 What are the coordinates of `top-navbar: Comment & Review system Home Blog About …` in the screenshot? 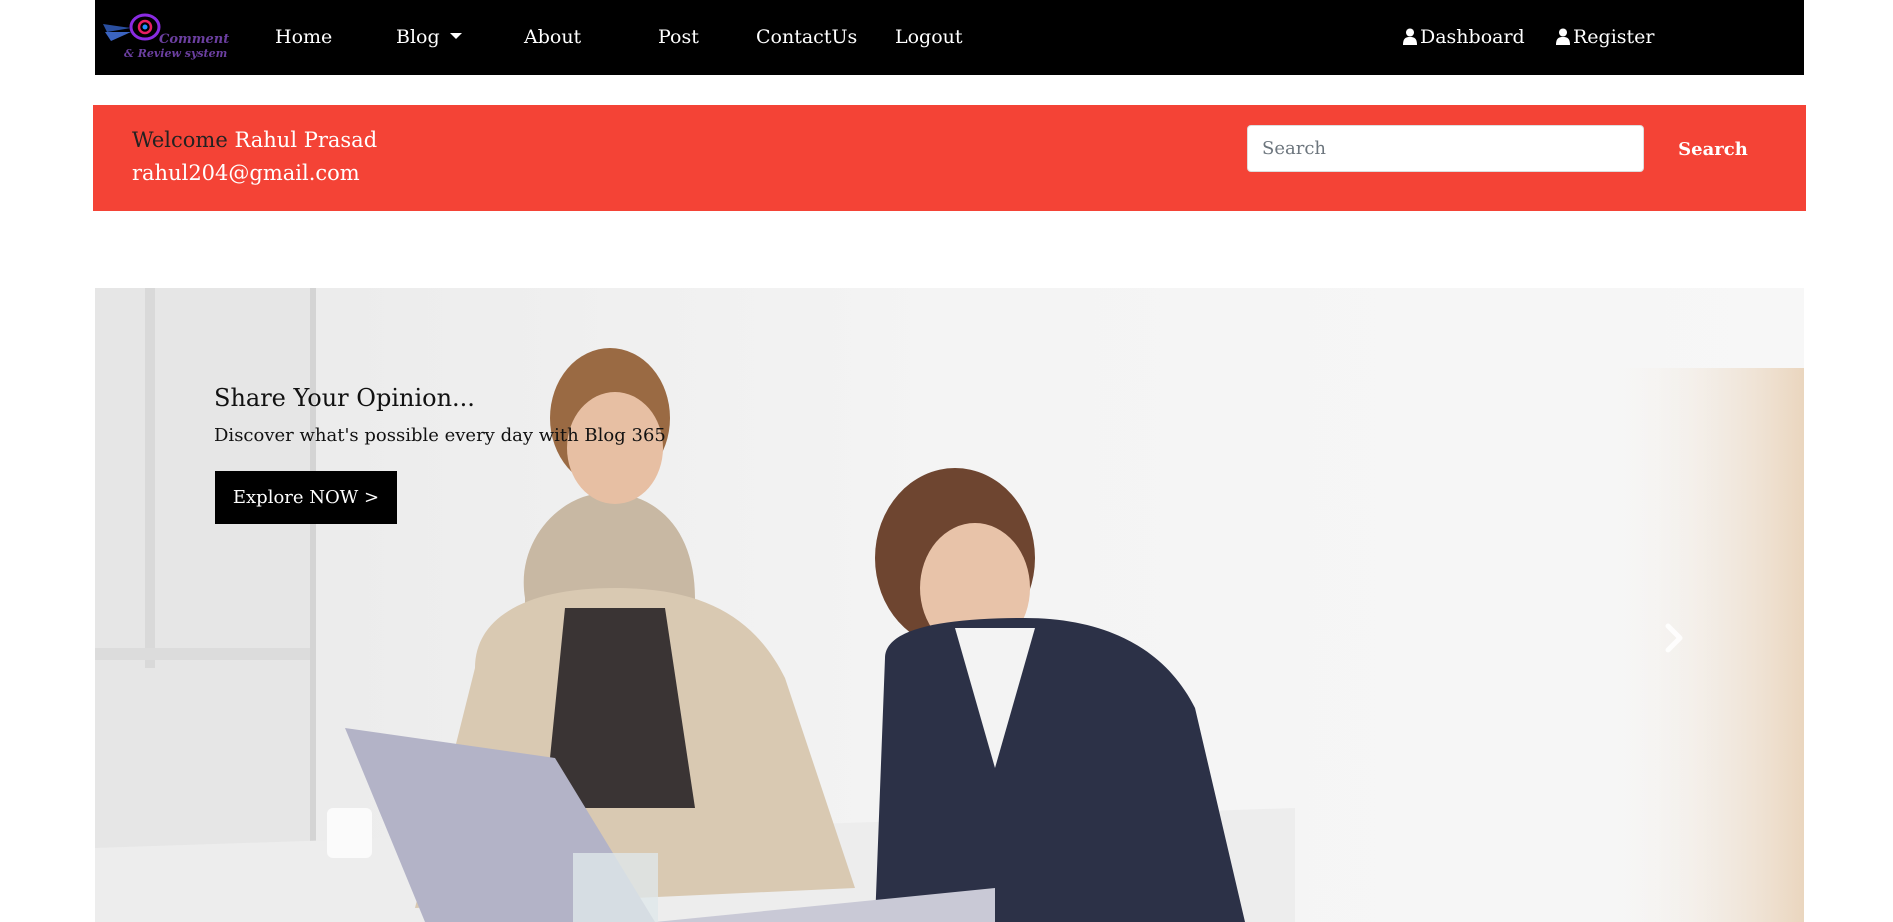 It's located at (949, 37).